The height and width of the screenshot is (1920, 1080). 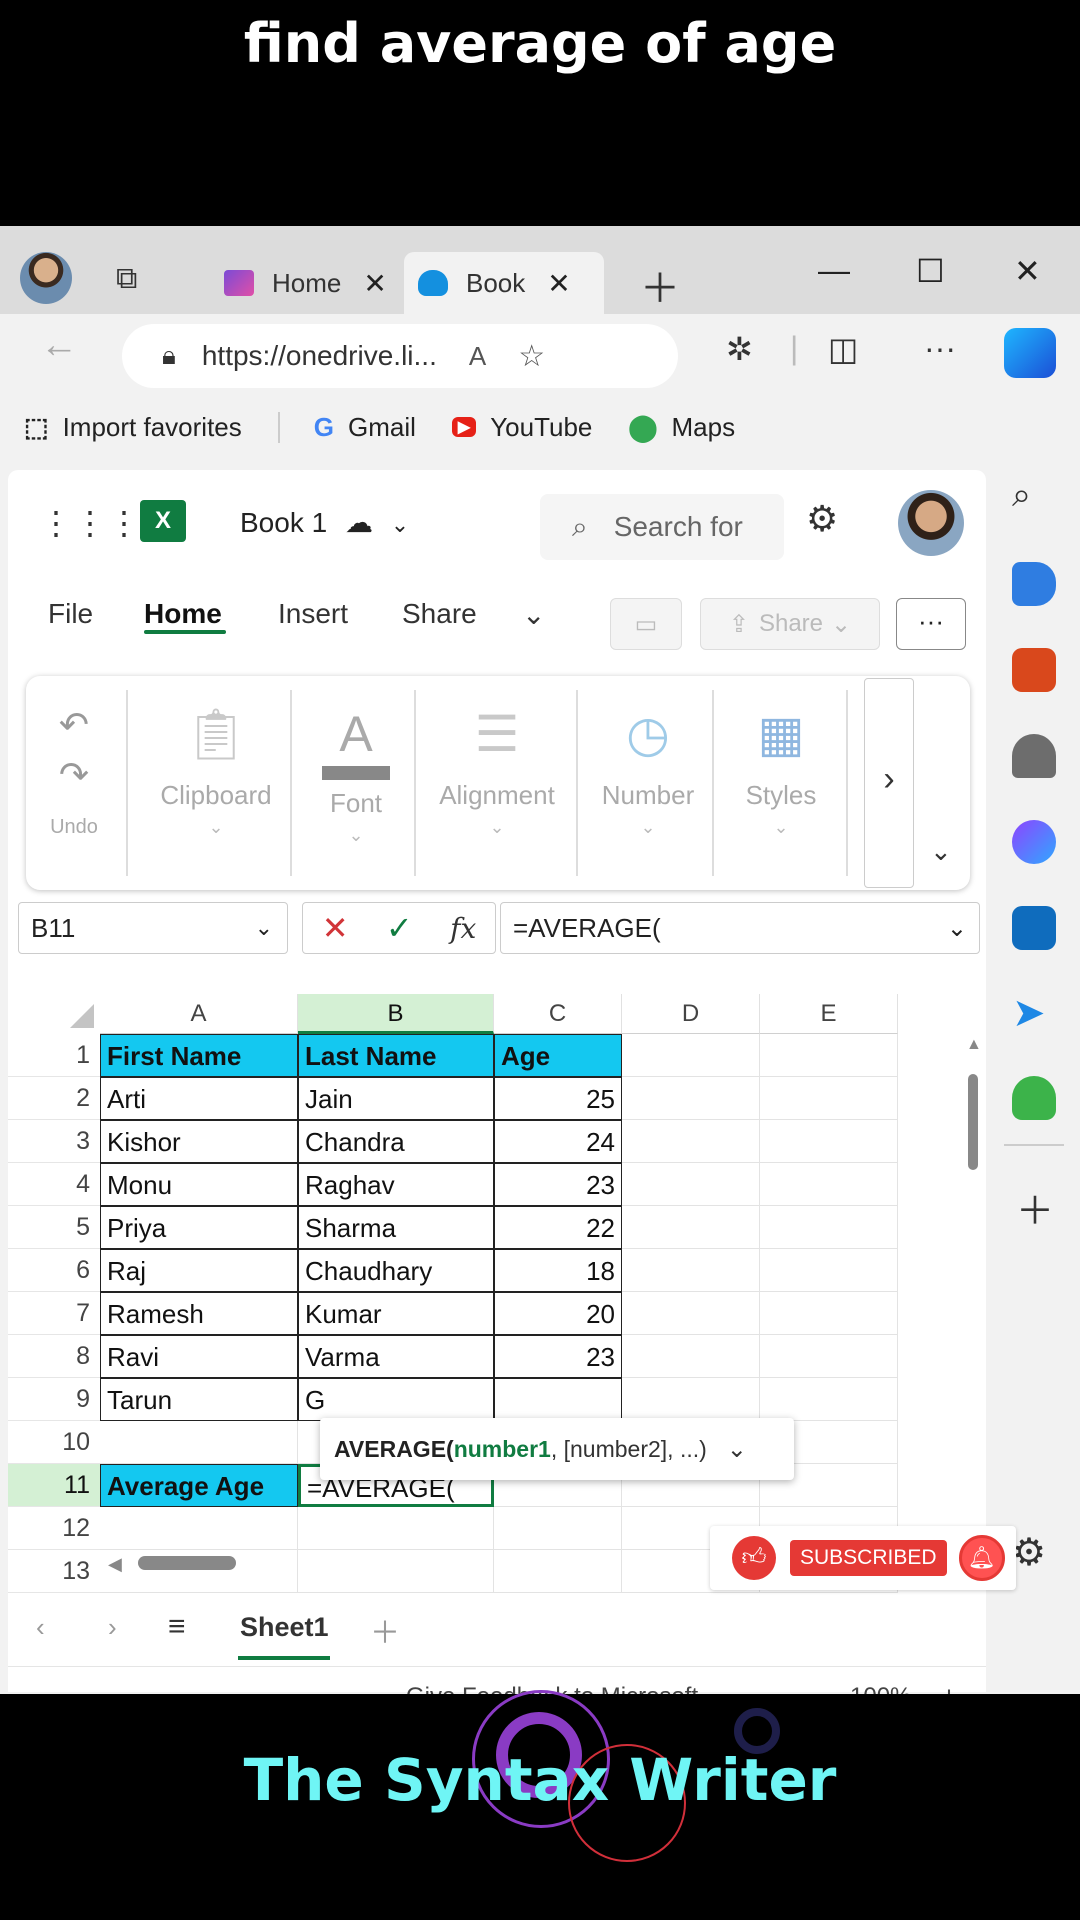 What do you see at coordinates (1030, 353) in the screenshot?
I see `copilot-icon` at bounding box center [1030, 353].